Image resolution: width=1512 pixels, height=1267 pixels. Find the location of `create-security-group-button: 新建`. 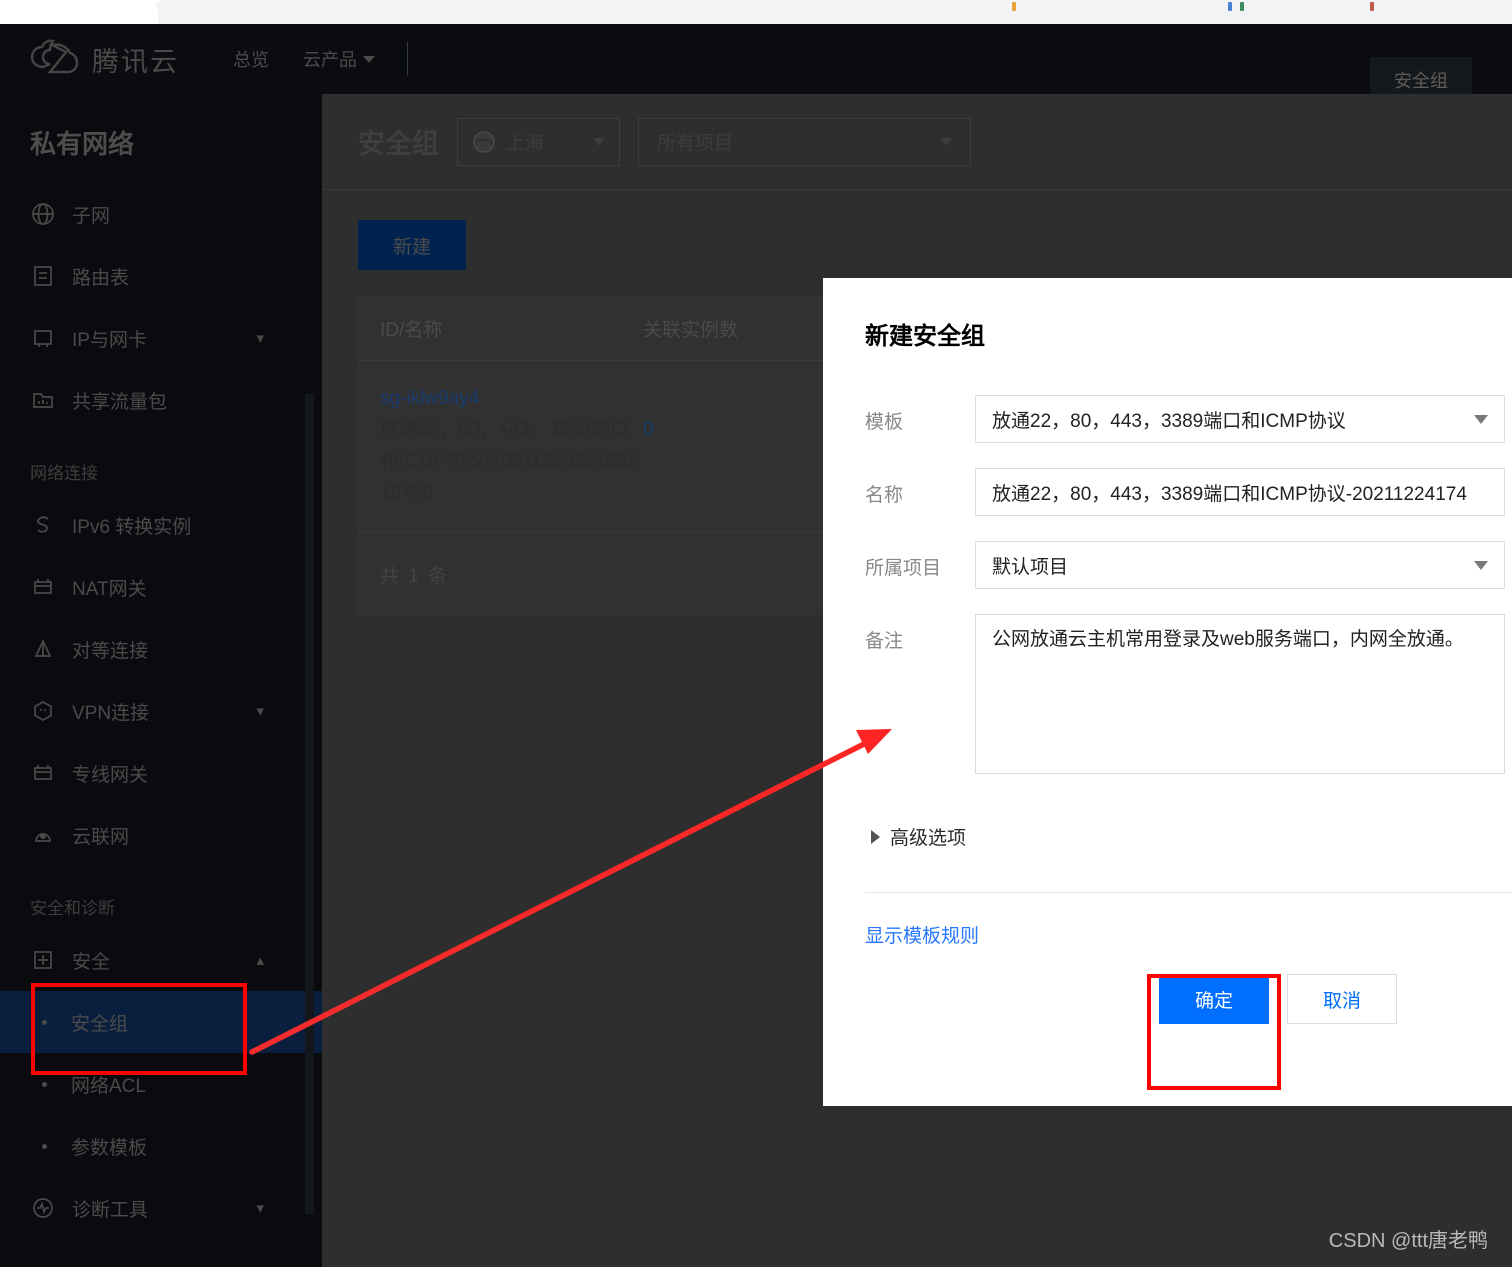

create-security-group-button: 新建 is located at coordinates (412, 245).